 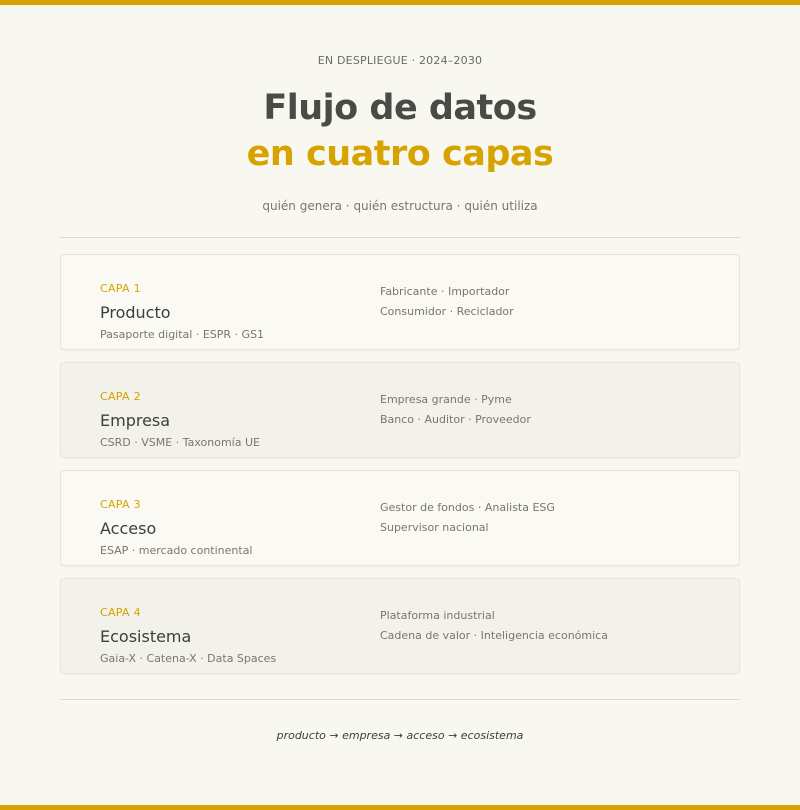 What do you see at coordinates (120, 288) in the screenshot?
I see `layer-tag: CAPA 1` at bounding box center [120, 288].